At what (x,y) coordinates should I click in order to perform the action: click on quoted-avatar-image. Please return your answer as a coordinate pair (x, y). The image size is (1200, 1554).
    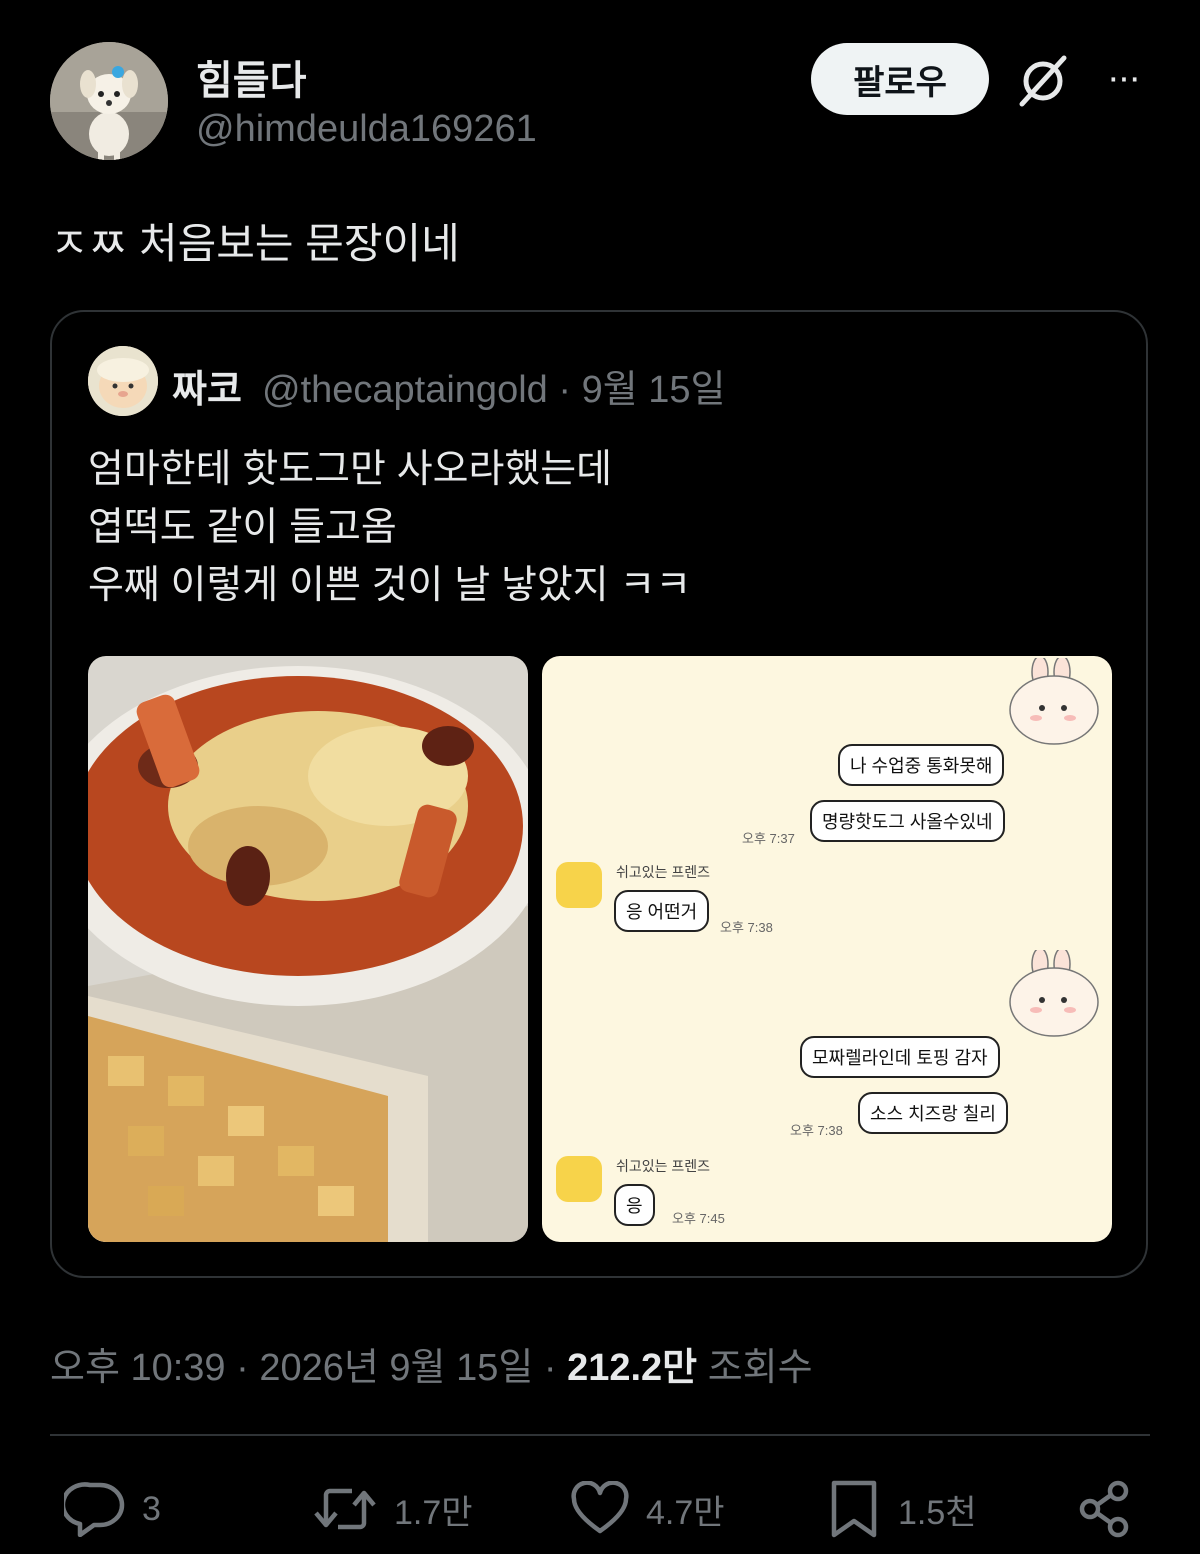
    Looking at the image, I should click on (123, 381).